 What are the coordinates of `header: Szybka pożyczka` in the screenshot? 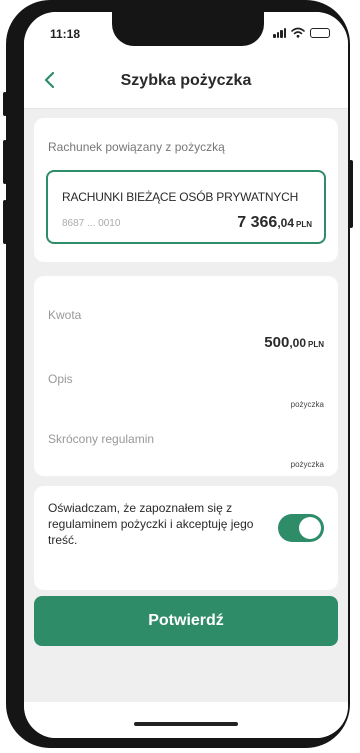 It's located at (186, 80).